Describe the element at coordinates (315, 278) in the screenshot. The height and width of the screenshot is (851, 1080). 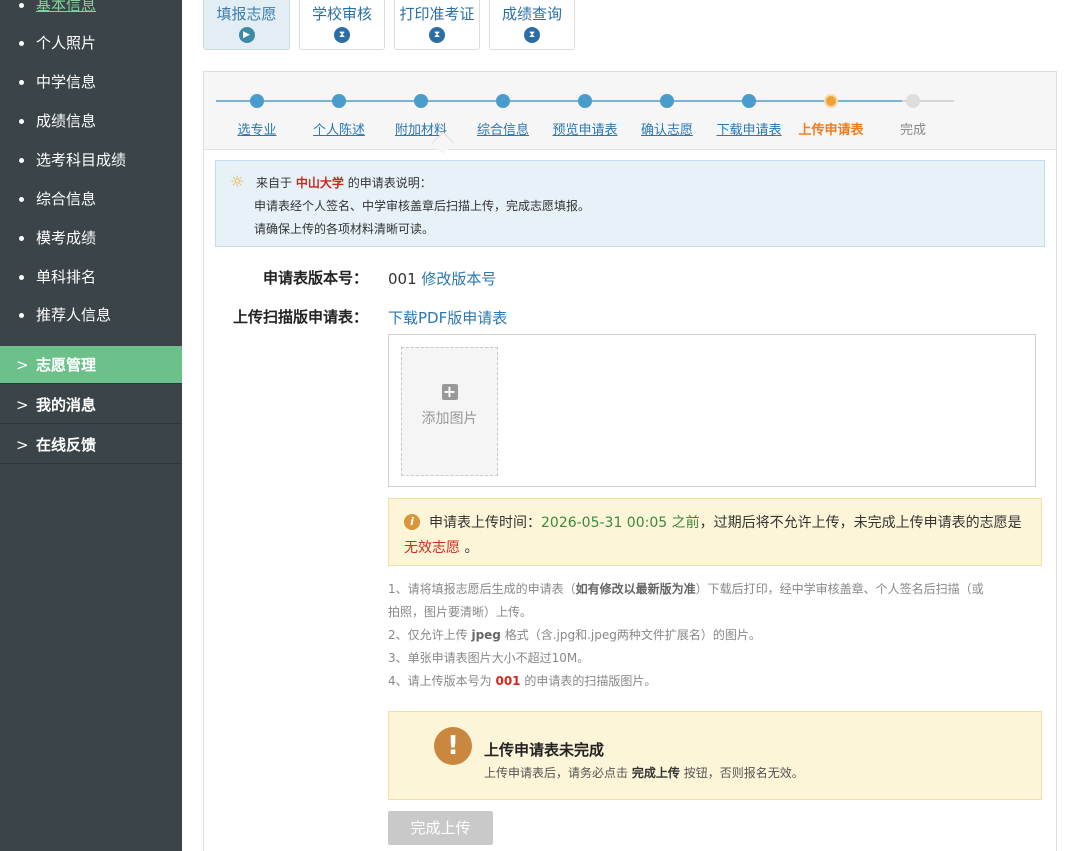
I see `version-label: 申请表版本号：` at that location.